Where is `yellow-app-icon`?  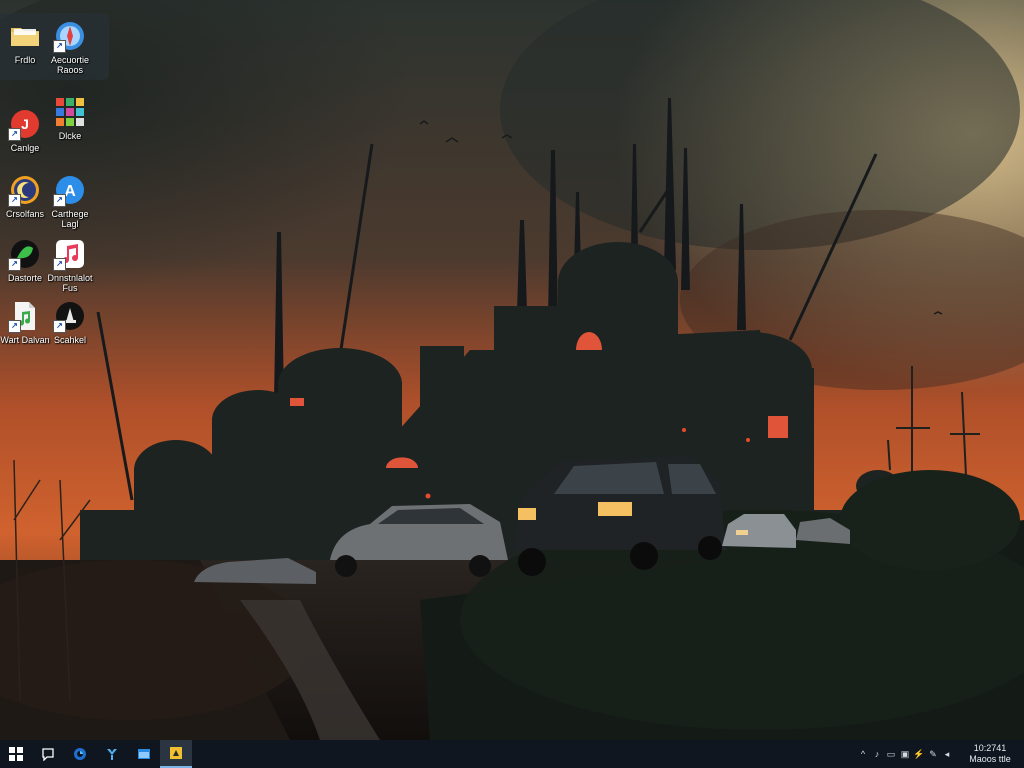 yellow-app-icon is located at coordinates (176, 753).